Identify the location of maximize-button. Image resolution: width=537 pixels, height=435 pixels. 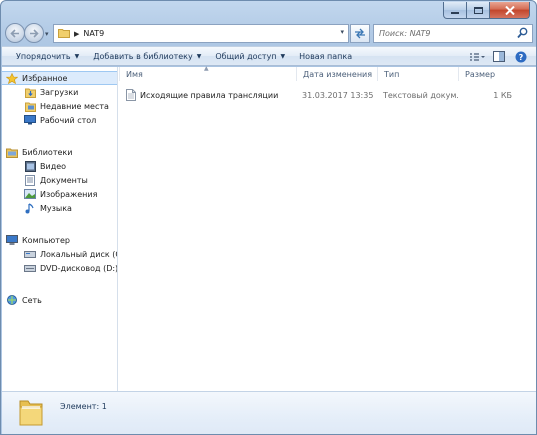
(478, 10).